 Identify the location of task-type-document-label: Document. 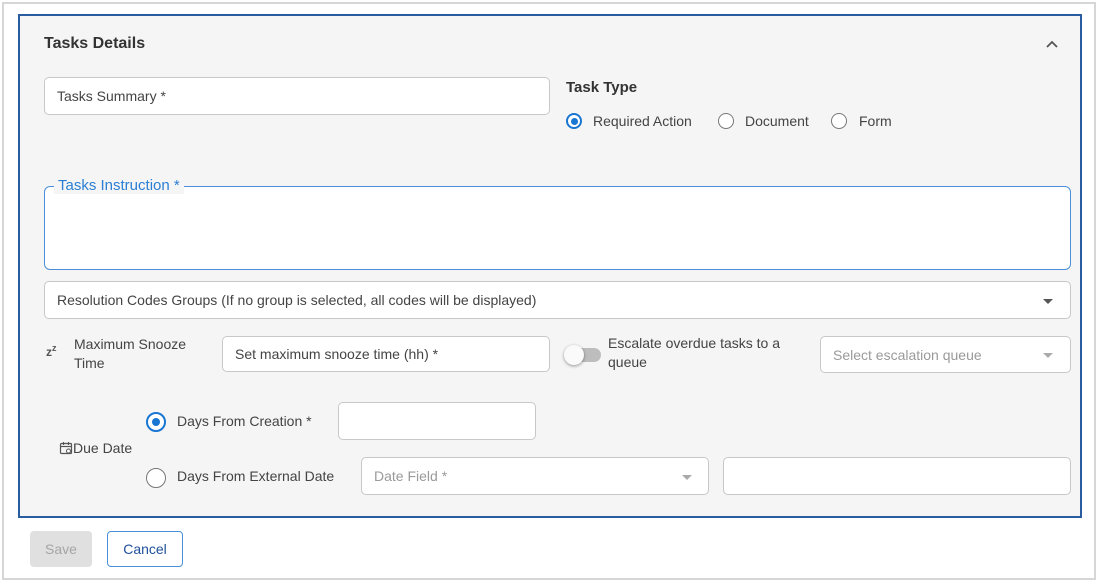
(777, 121).